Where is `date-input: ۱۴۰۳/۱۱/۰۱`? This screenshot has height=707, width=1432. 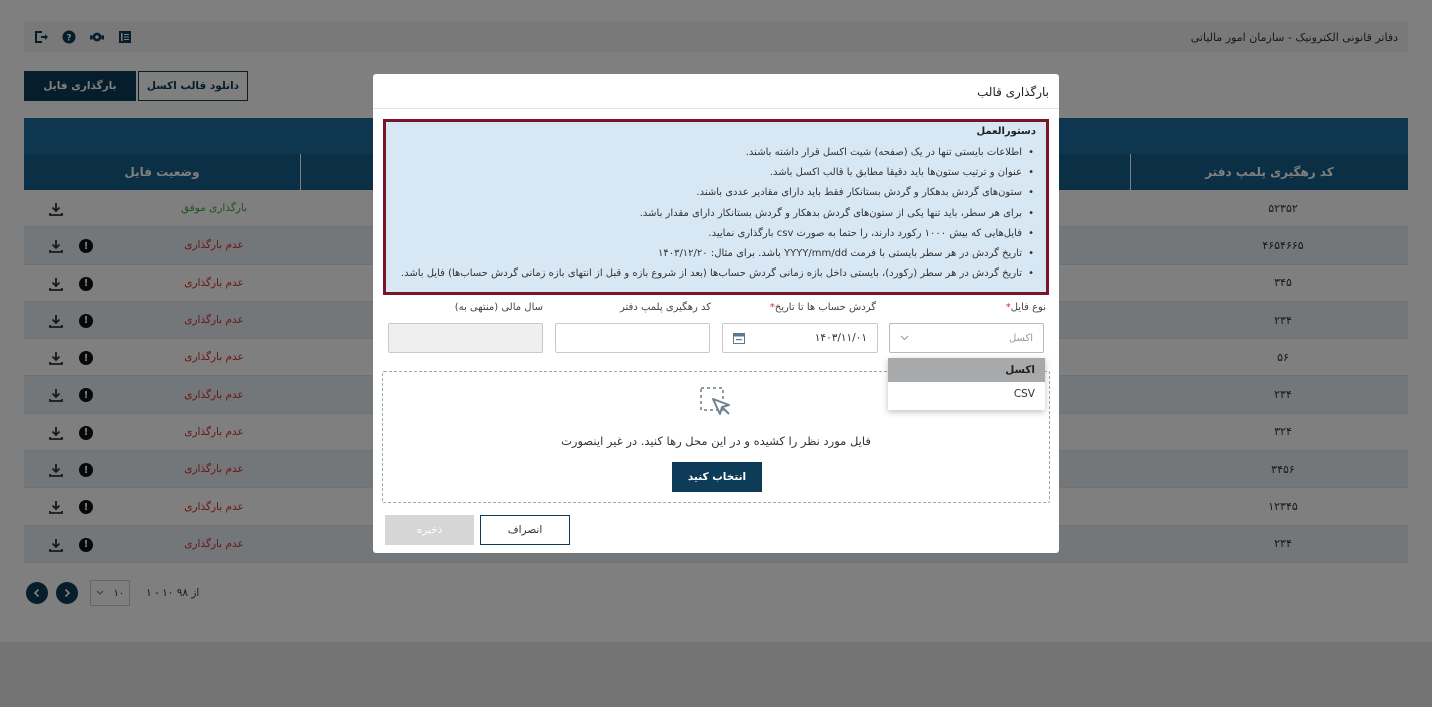 date-input: ۱۴۰۳/۱۱/۰۱ is located at coordinates (800, 338).